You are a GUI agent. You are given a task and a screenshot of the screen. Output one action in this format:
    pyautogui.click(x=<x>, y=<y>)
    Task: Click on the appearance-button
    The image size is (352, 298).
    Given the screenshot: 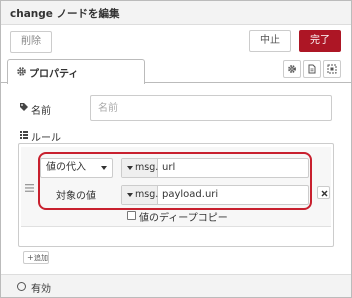 What is the action you would take?
    pyautogui.click(x=332, y=69)
    